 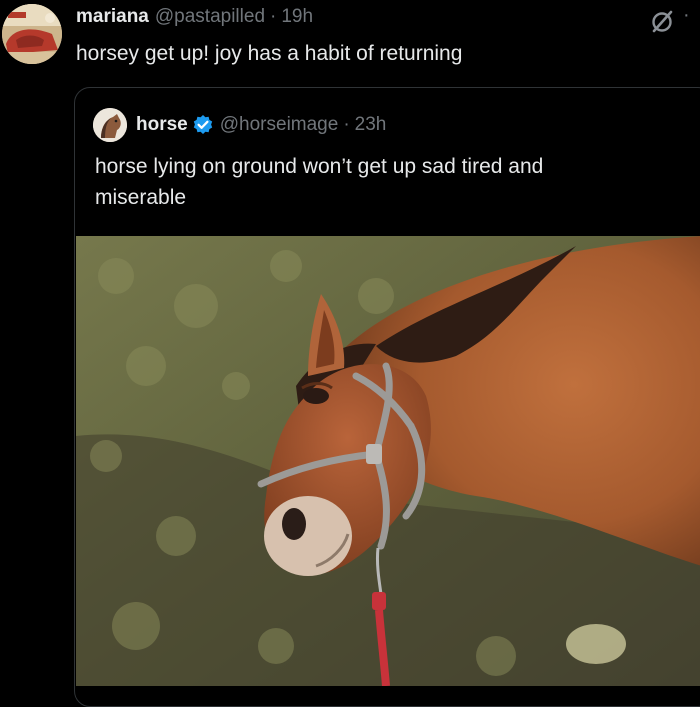 I want to click on quoted-author-avatar, so click(x=110, y=125).